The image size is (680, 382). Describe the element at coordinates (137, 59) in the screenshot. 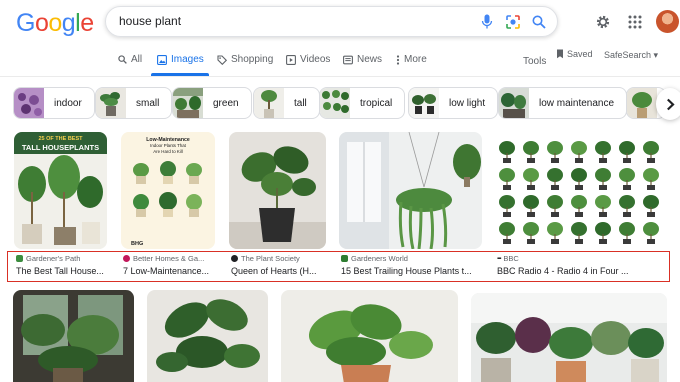

I see `tab-label: All` at that location.